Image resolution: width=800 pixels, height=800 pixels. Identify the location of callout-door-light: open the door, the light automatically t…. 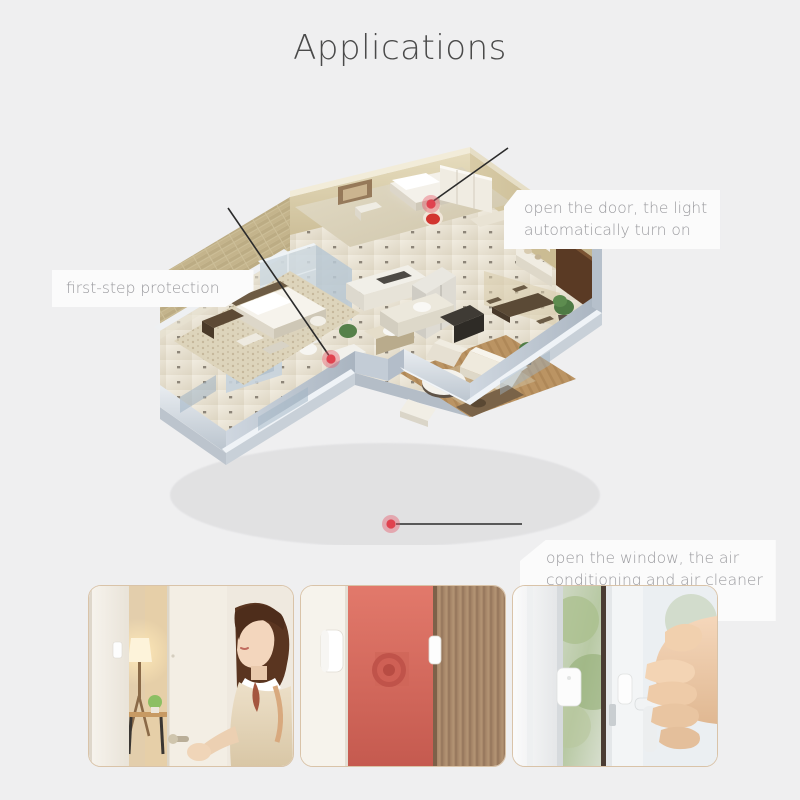
(612, 219).